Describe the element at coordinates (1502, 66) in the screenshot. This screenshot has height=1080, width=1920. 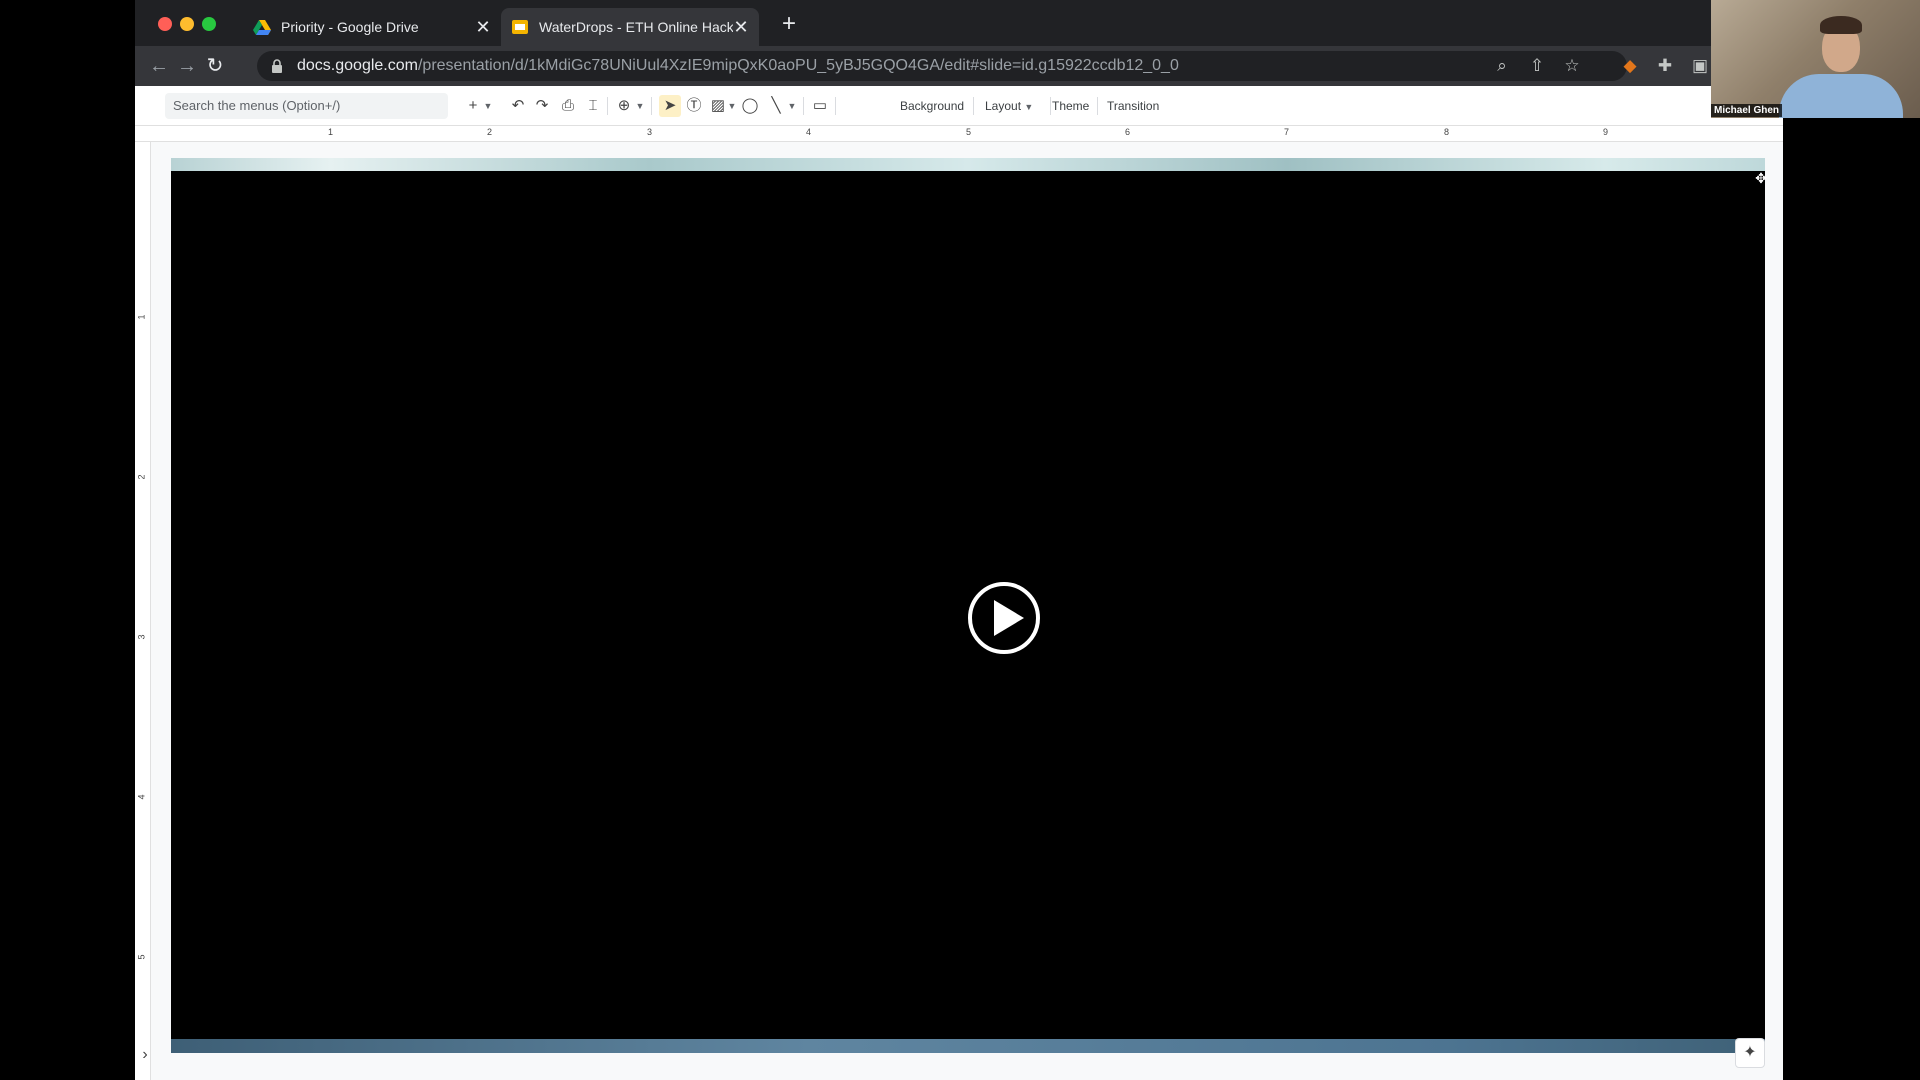
I see `zoom-icon: ⌕` at that location.